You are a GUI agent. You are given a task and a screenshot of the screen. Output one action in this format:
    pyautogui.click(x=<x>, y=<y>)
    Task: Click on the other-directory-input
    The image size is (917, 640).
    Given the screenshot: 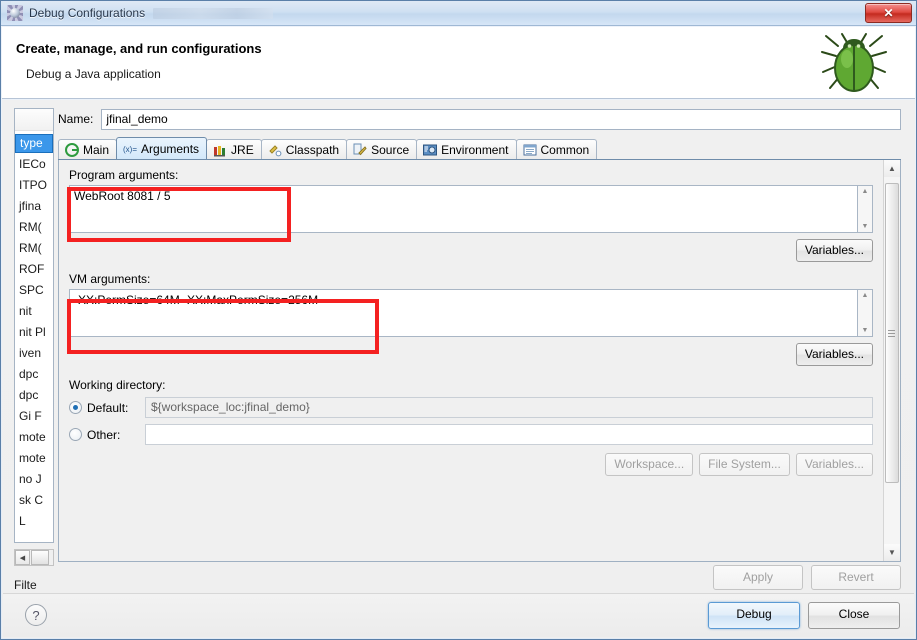 What is the action you would take?
    pyautogui.click(x=509, y=434)
    